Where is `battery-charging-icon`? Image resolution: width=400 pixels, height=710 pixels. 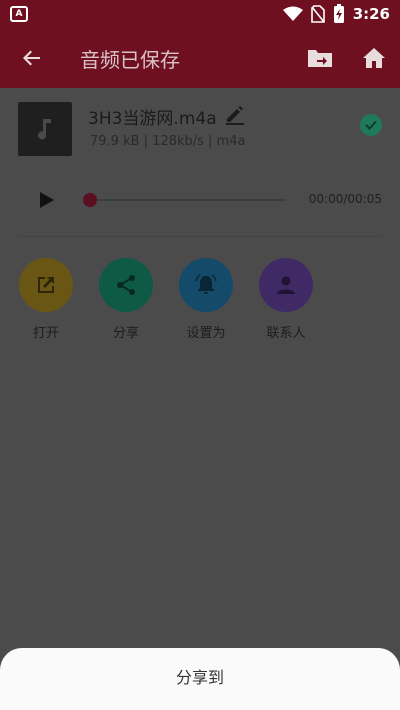
battery-charging-icon is located at coordinates (338, 13).